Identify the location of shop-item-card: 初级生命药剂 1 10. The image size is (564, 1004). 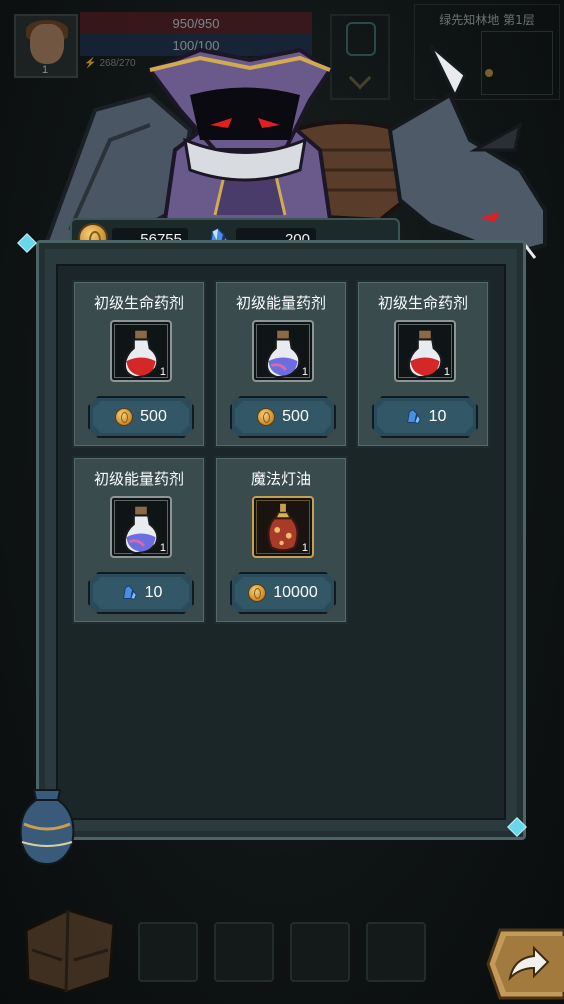
(423, 364).